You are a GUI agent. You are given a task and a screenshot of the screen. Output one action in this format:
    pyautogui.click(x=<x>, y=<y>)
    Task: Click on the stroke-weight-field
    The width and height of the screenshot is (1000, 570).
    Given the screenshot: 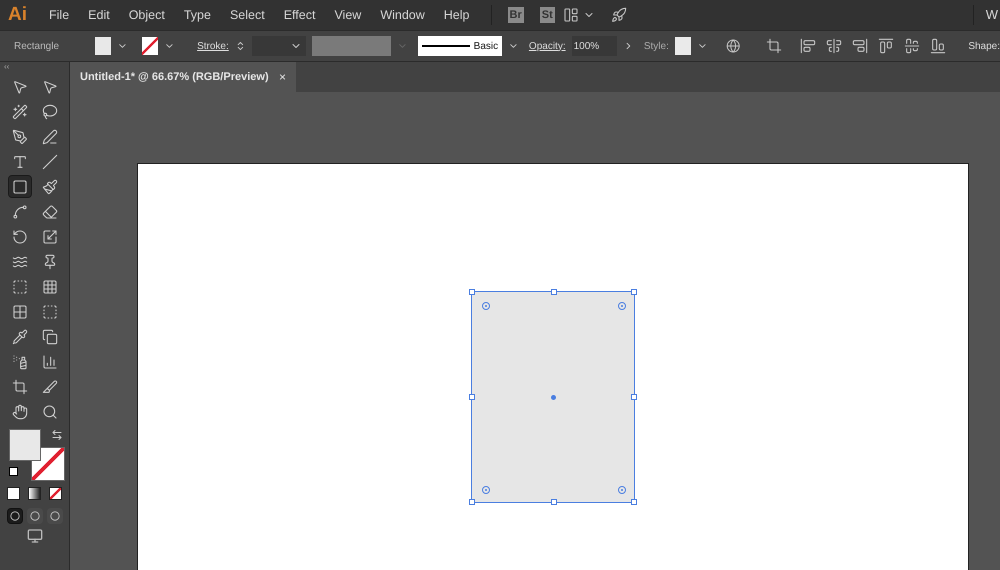 What is the action you would take?
    pyautogui.click(x=279, y=46)
    